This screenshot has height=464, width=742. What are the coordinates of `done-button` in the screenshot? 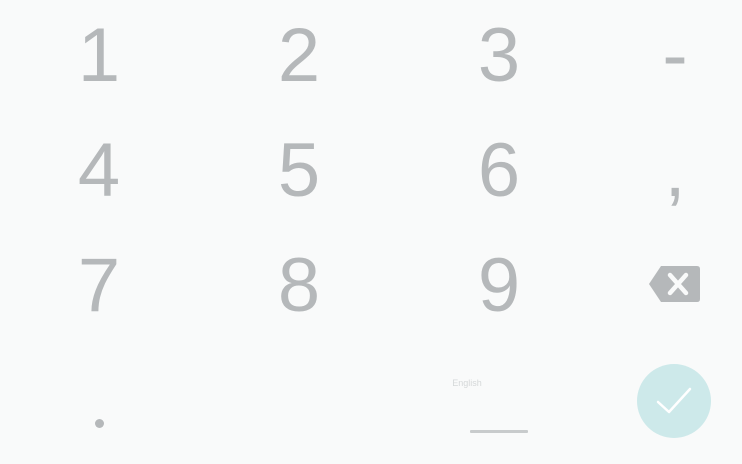 It's located at (674, 401).